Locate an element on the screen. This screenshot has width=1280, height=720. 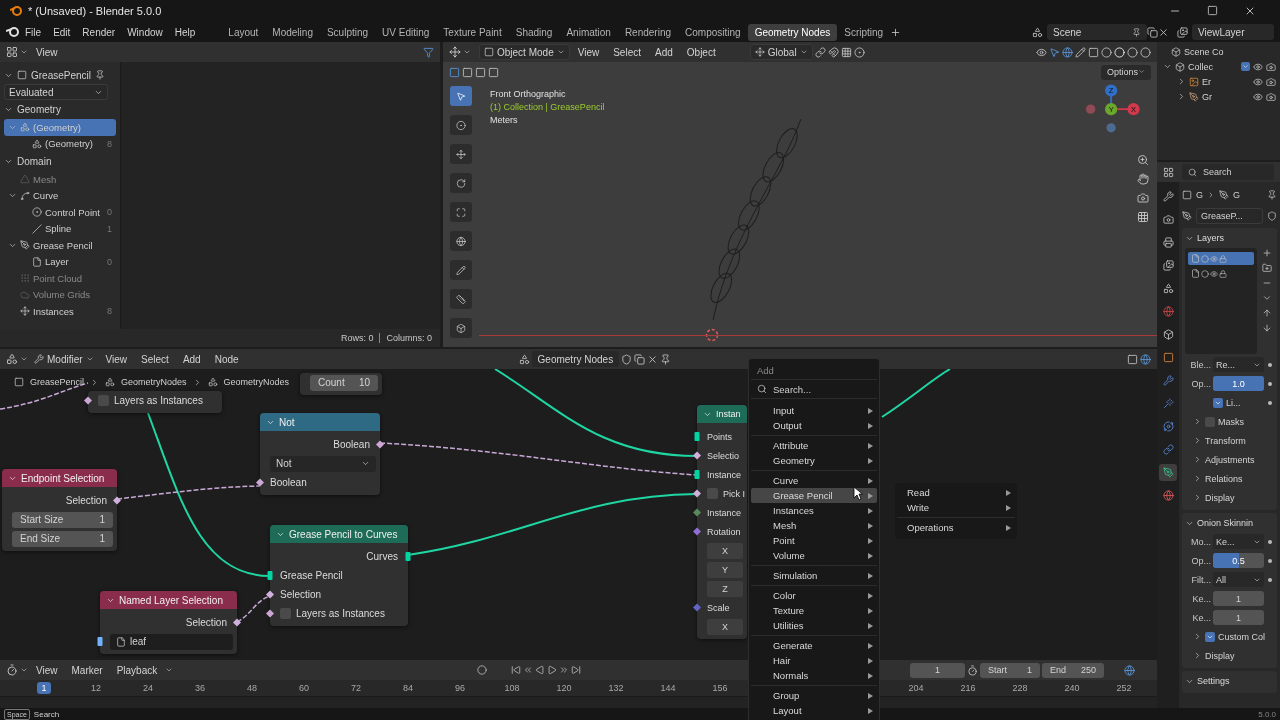
subpanel-header: Custom Col is located at coordinates (1229, 636).